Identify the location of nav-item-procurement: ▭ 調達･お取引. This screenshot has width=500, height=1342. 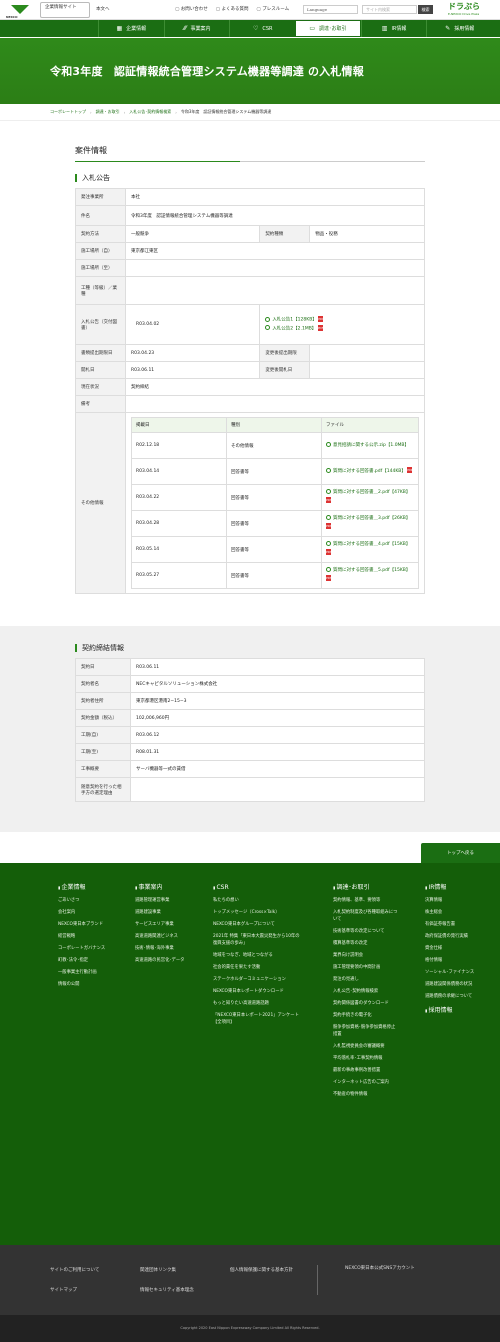
(328, 28).